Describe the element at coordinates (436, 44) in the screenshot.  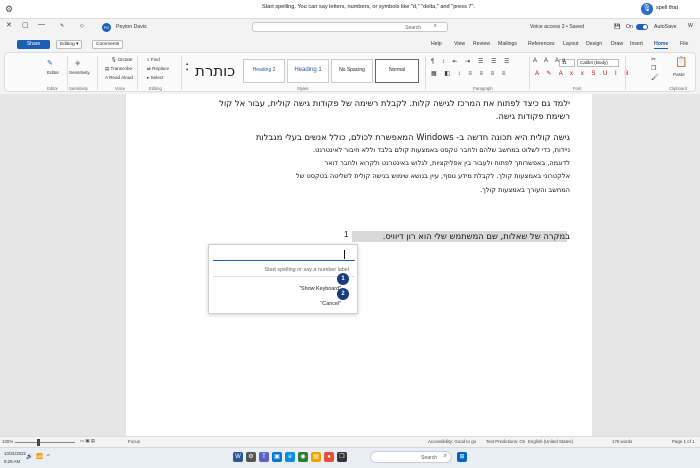
I see `tab-help: Help` at that location.